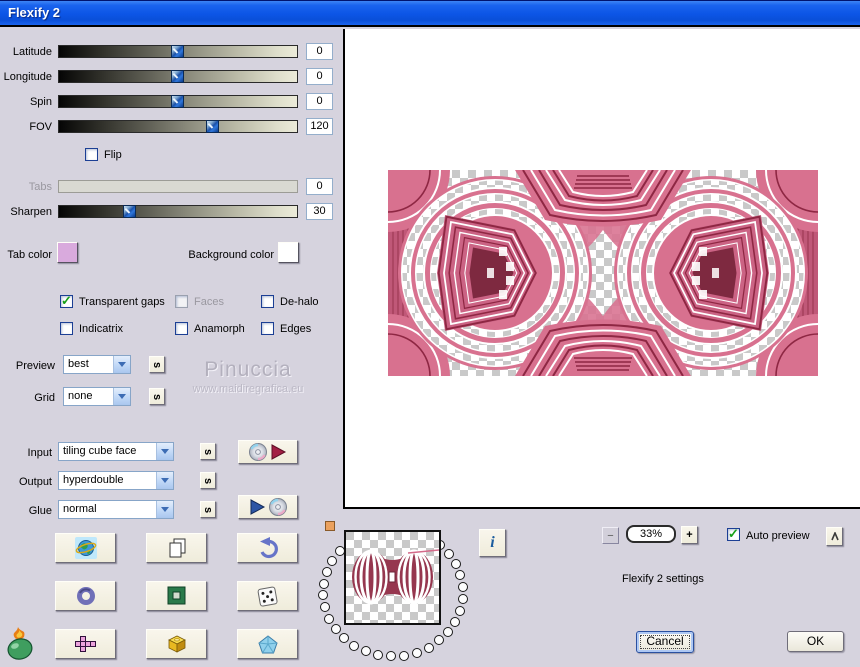 The height and width of the screenshot is (667, 860). I want to click on output-combo: hyperdouble, so click(116, 480).